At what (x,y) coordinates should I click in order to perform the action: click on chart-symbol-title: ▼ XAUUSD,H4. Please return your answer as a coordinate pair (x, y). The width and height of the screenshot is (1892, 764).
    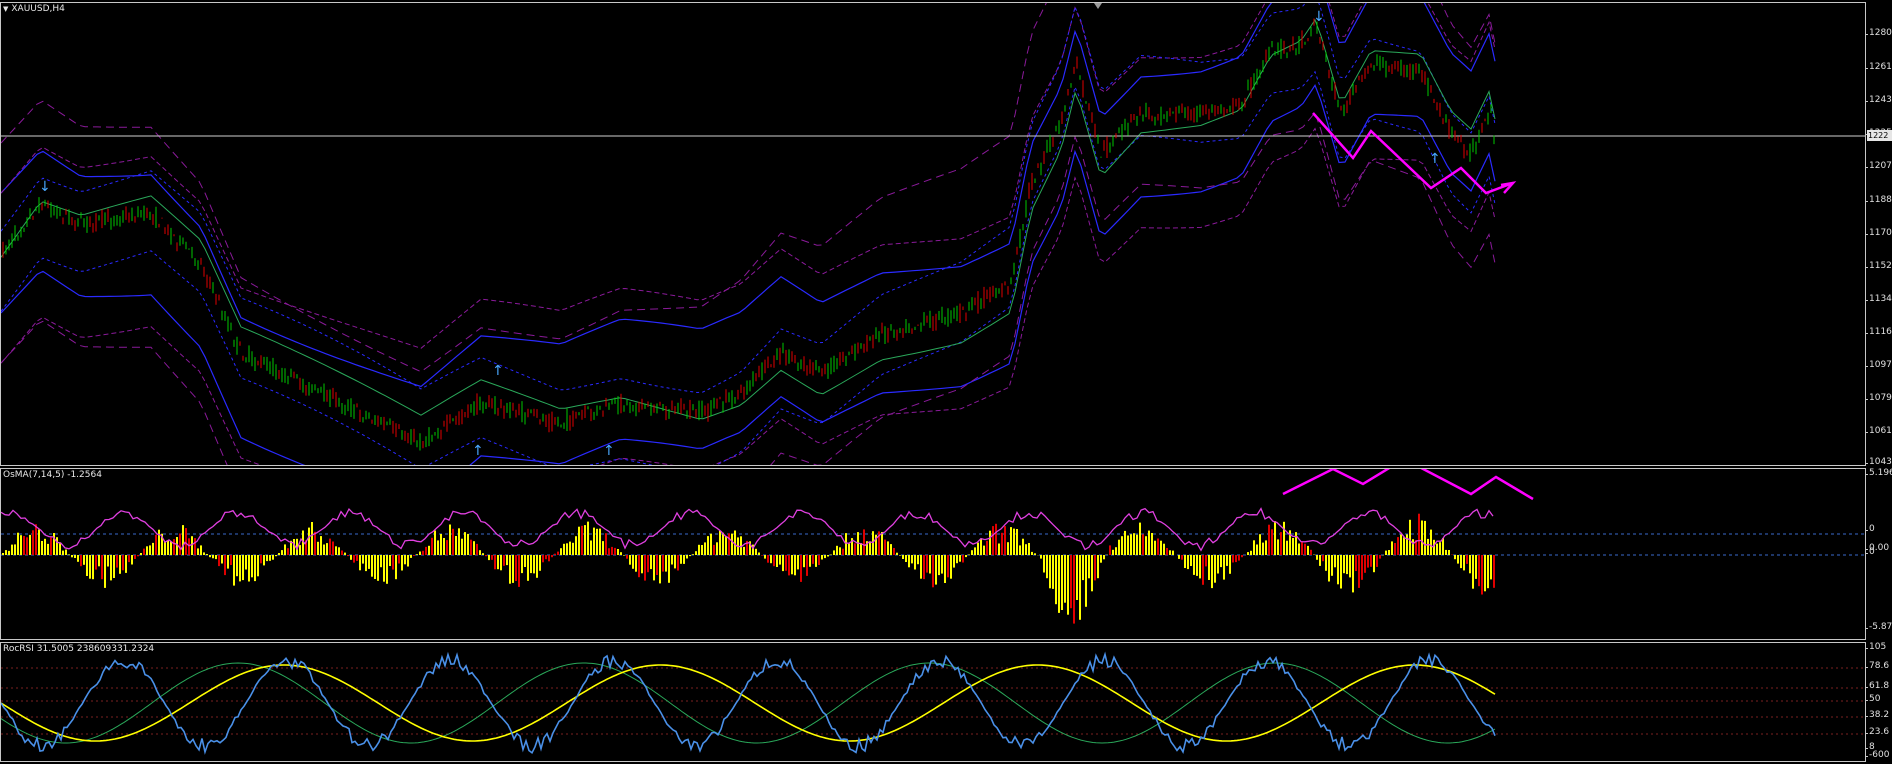
    Looking at the image, I should click on (34, 9).